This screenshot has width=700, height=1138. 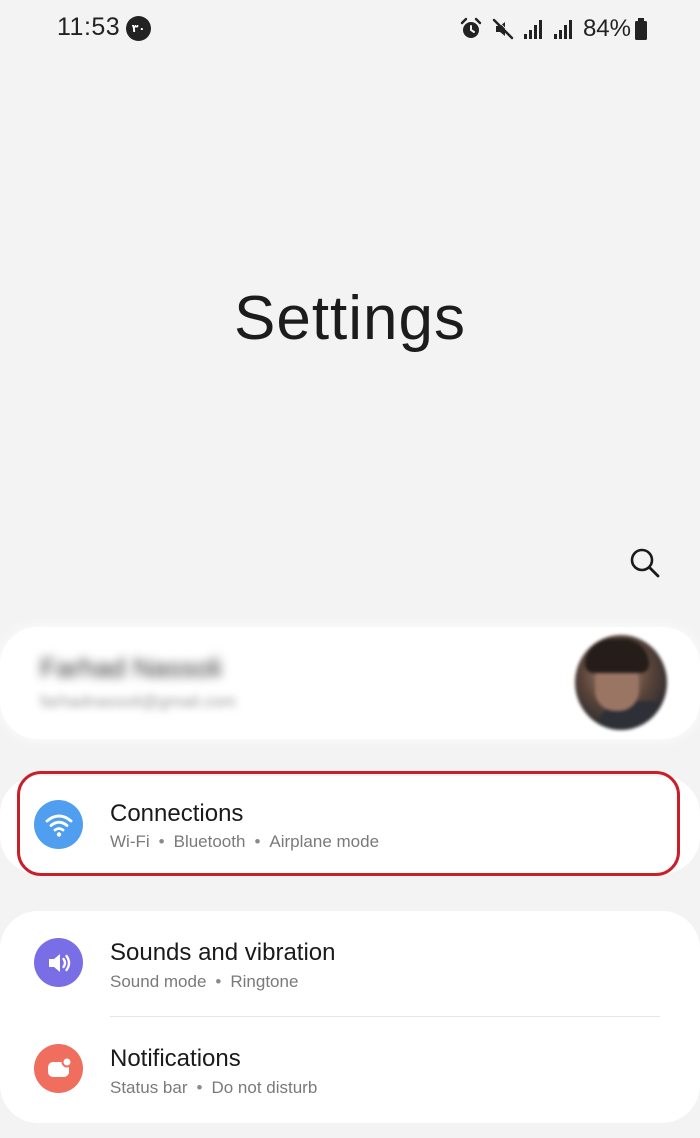 What do you see at coordinates (350, 963) in the screenshot?
I see `settings-item-sounds: Sounds and vibration Sound mode • Ringtone` at bounding box center [350, 963].